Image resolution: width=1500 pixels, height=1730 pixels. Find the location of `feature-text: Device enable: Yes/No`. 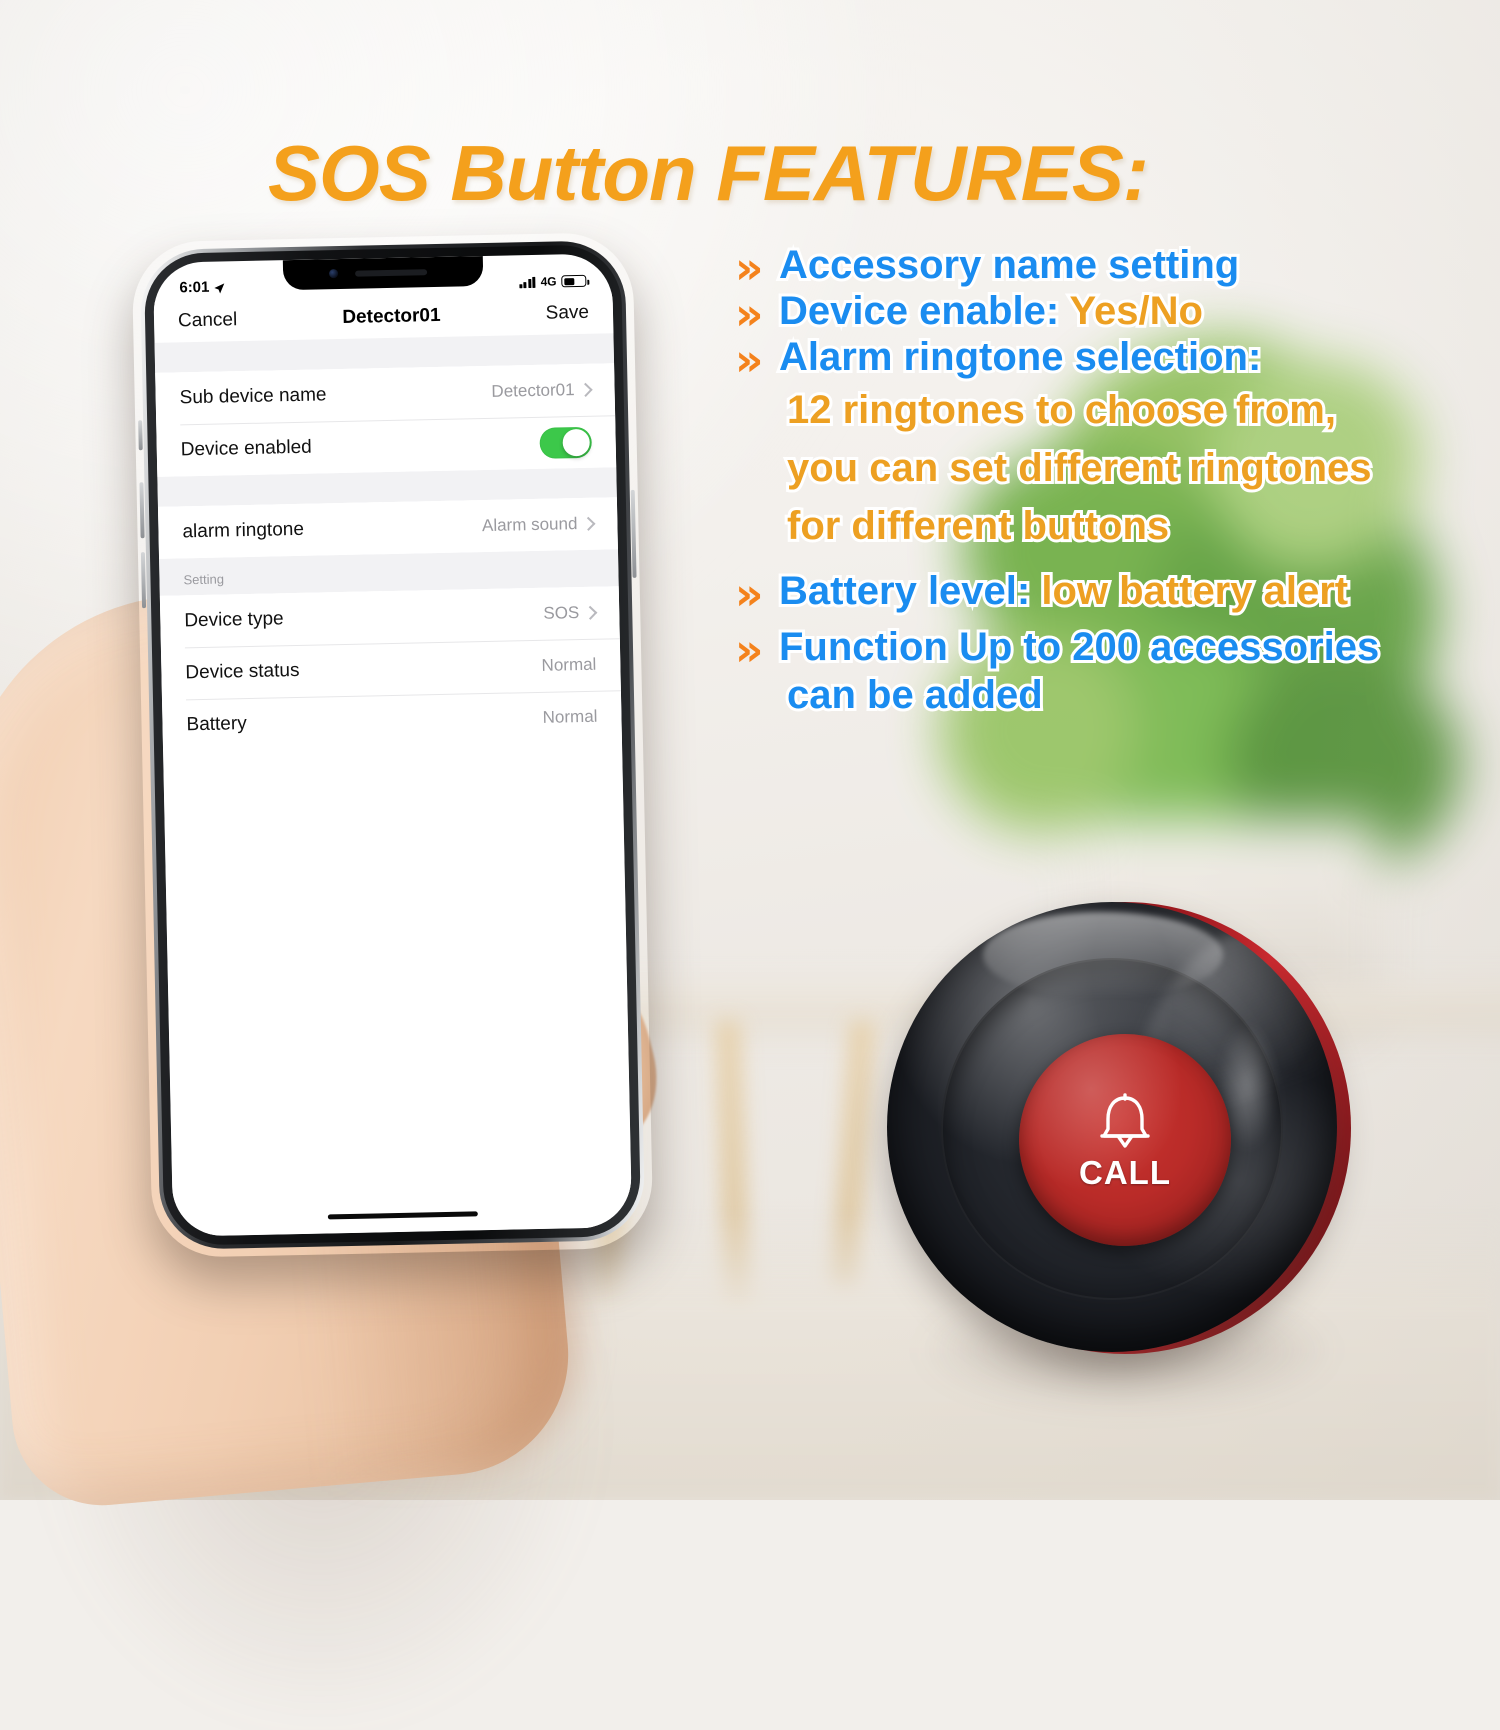

feature-text: Device enable: Yes/No is located at coordinates (991, 311).